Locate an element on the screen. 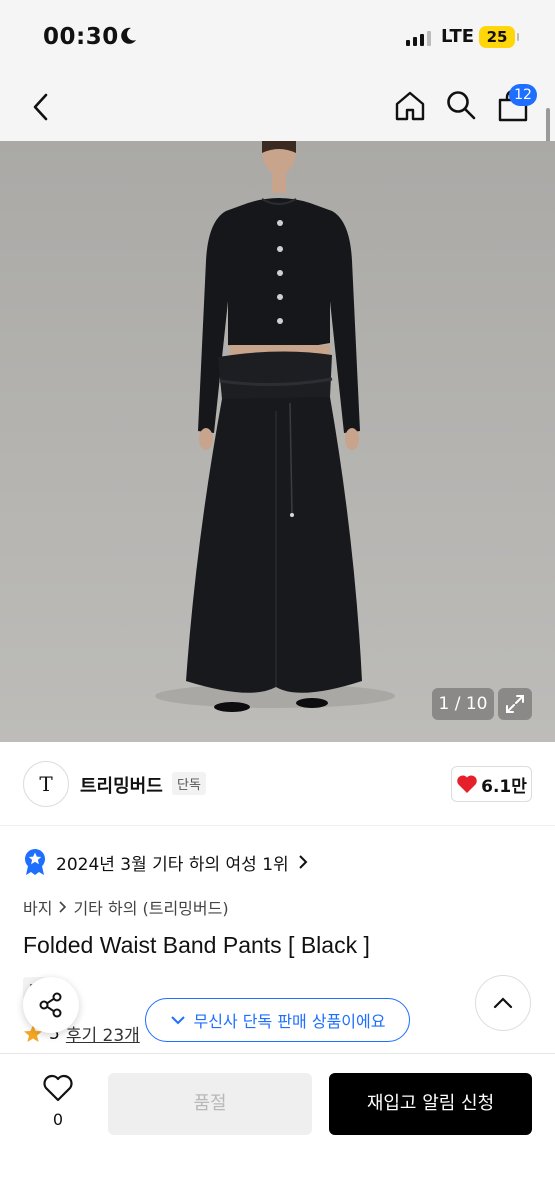 The image size is (555, 1200). share-button is located at coordinates (51, 1005).